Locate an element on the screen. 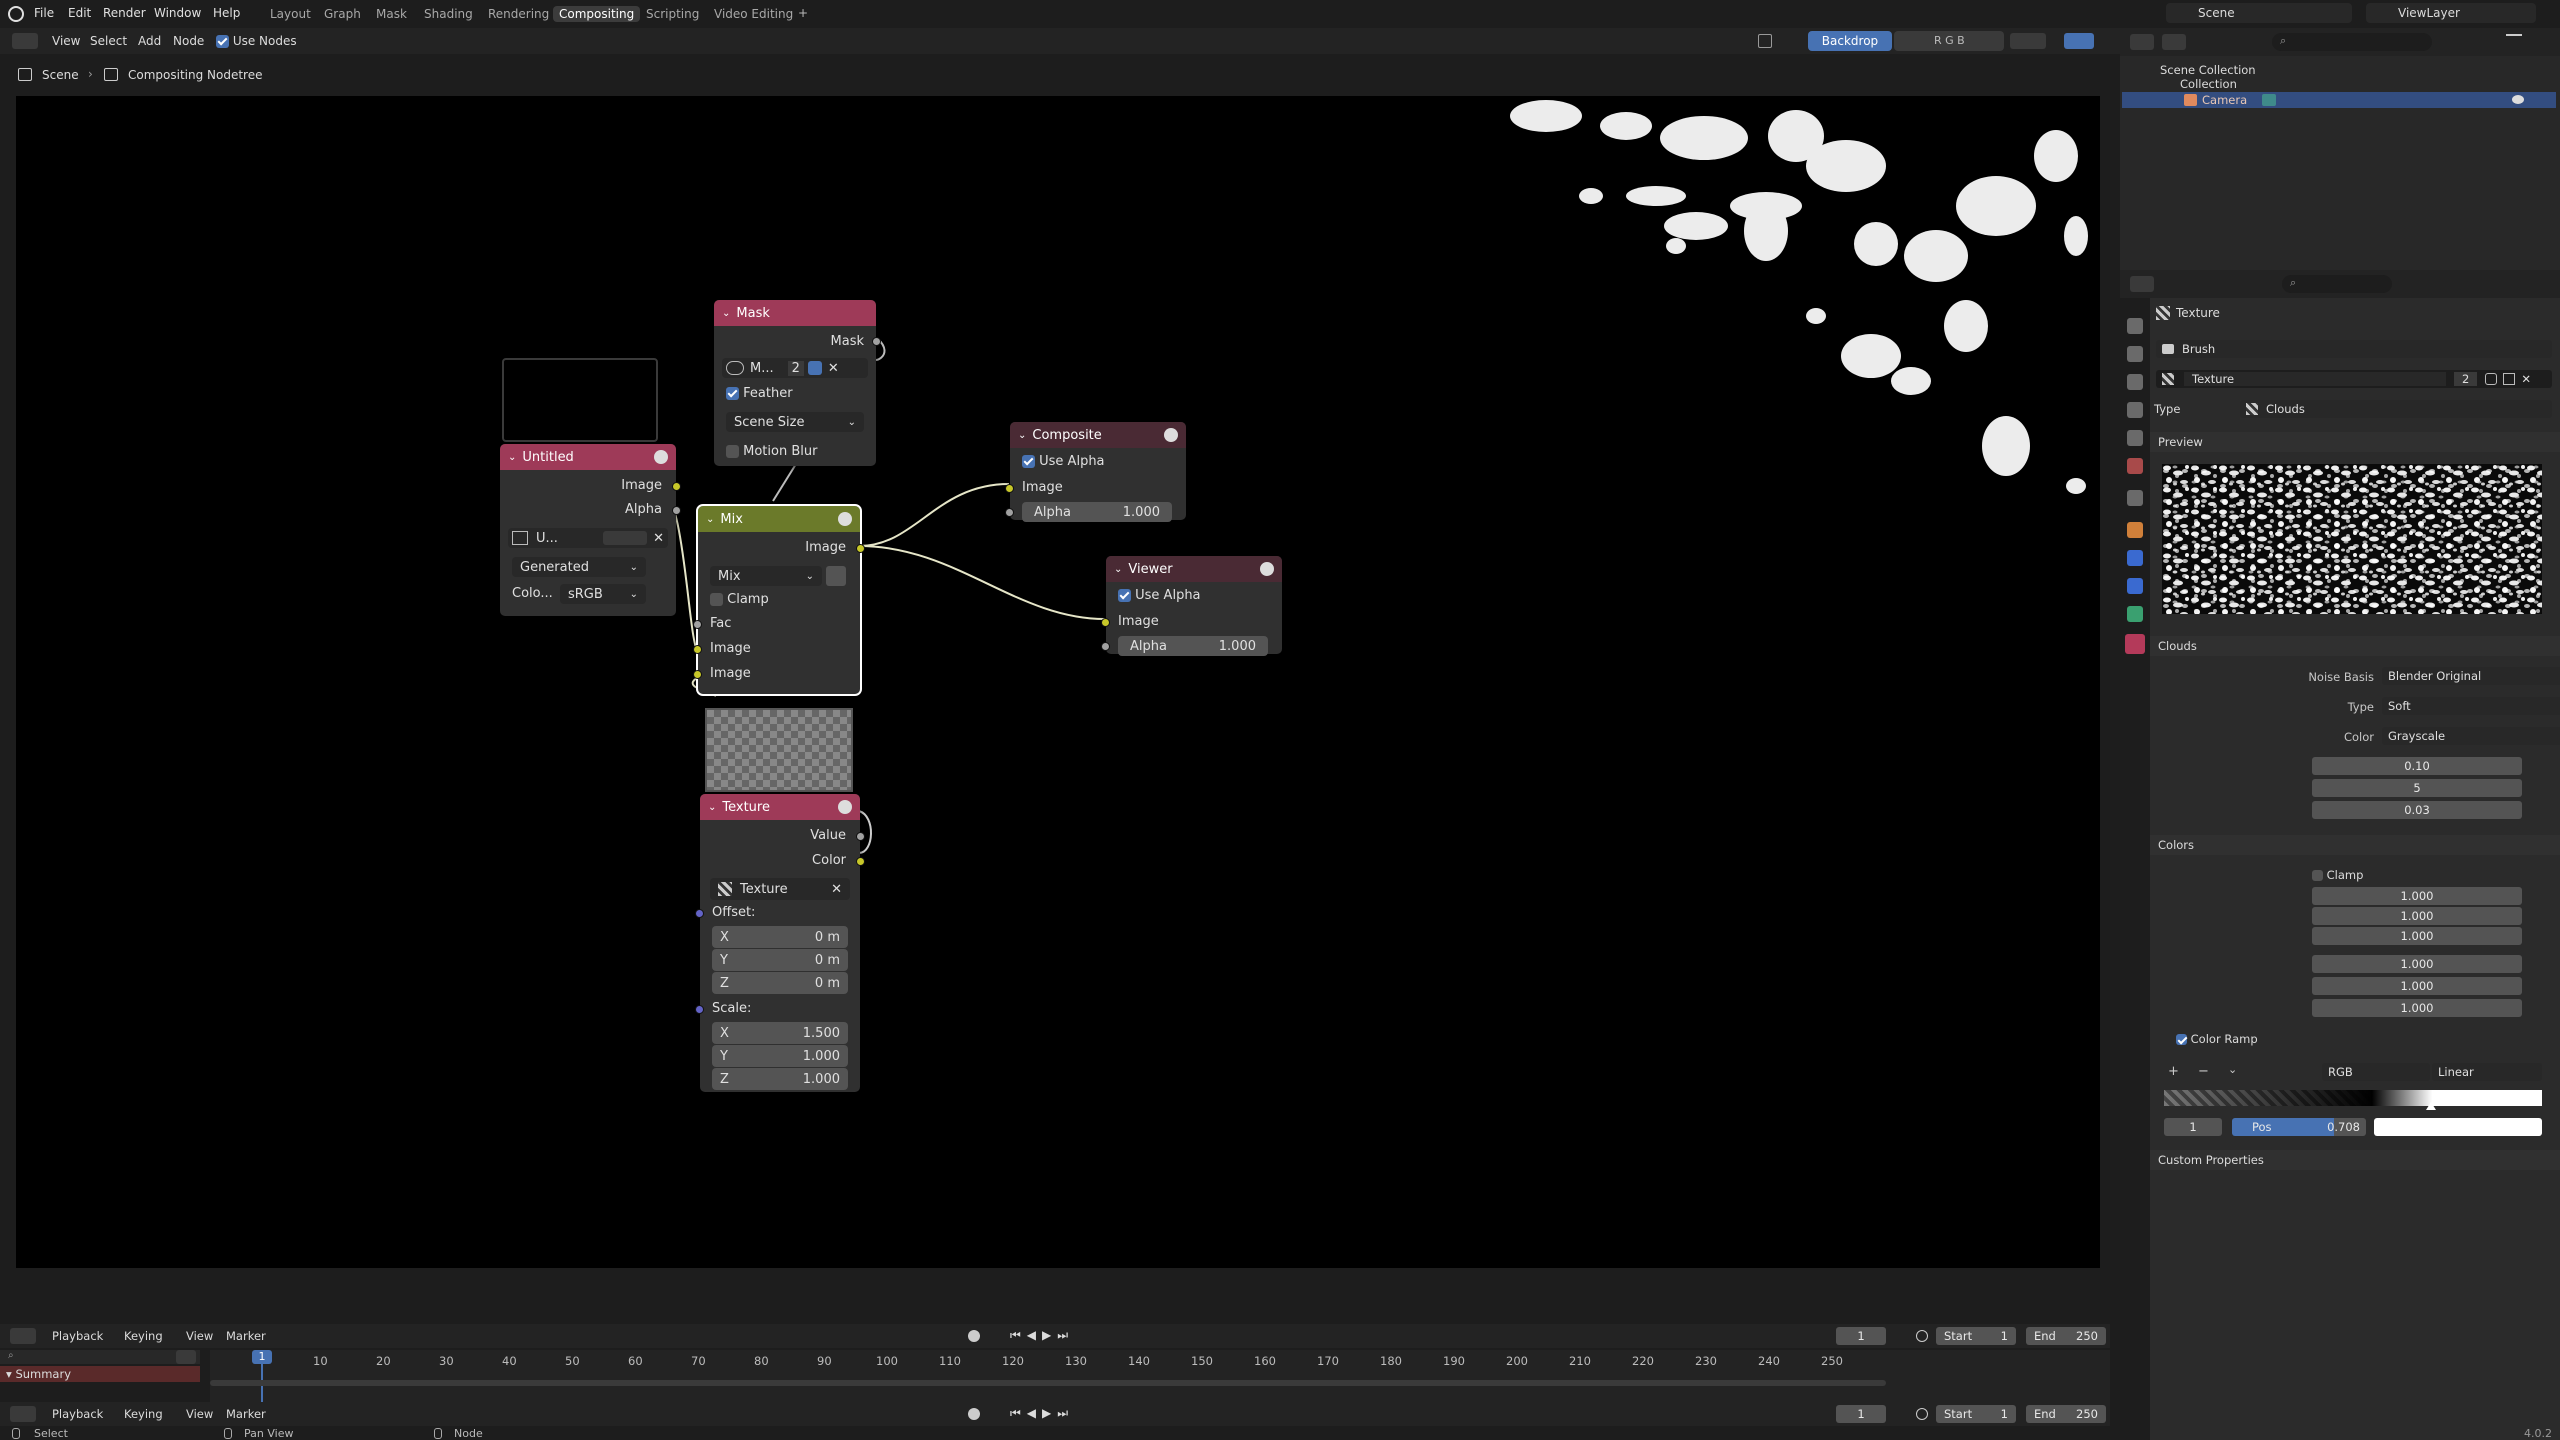  depth-field: 5 is located at coordinates (2417, 788).